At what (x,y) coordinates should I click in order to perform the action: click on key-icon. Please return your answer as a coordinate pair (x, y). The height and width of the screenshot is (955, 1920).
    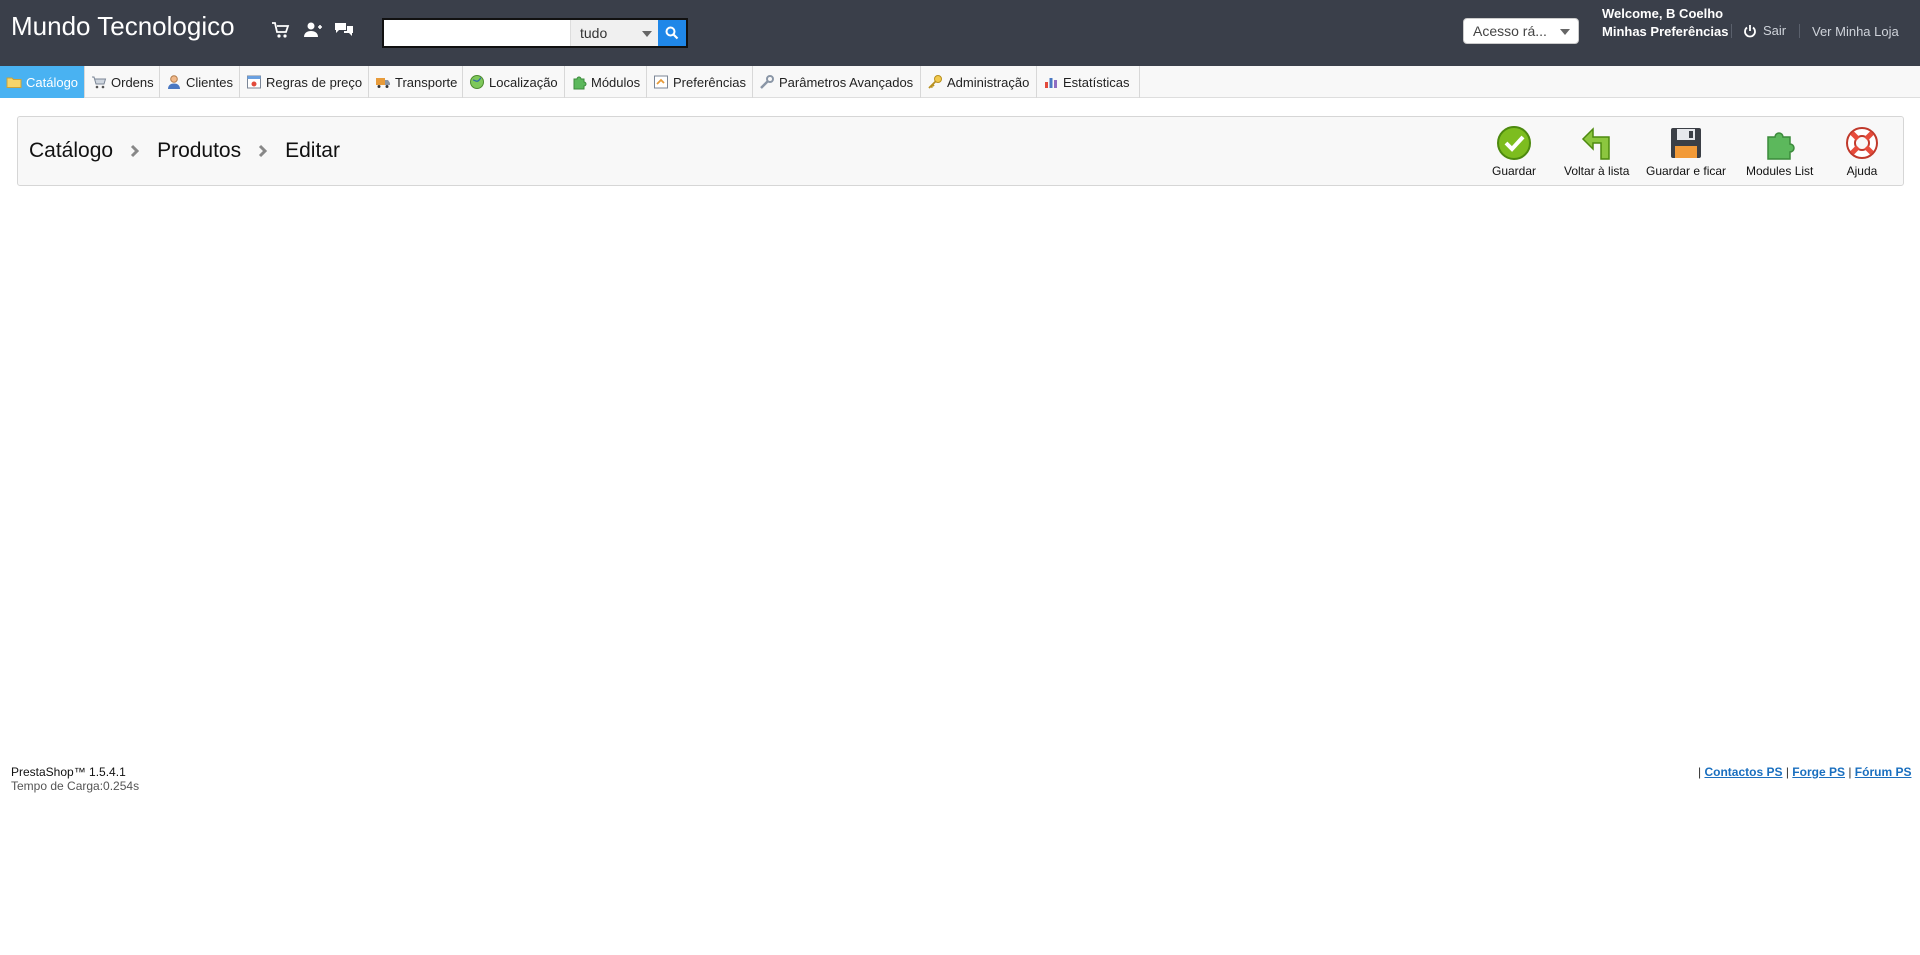
    Looking at the image, I should click on (935, 82).